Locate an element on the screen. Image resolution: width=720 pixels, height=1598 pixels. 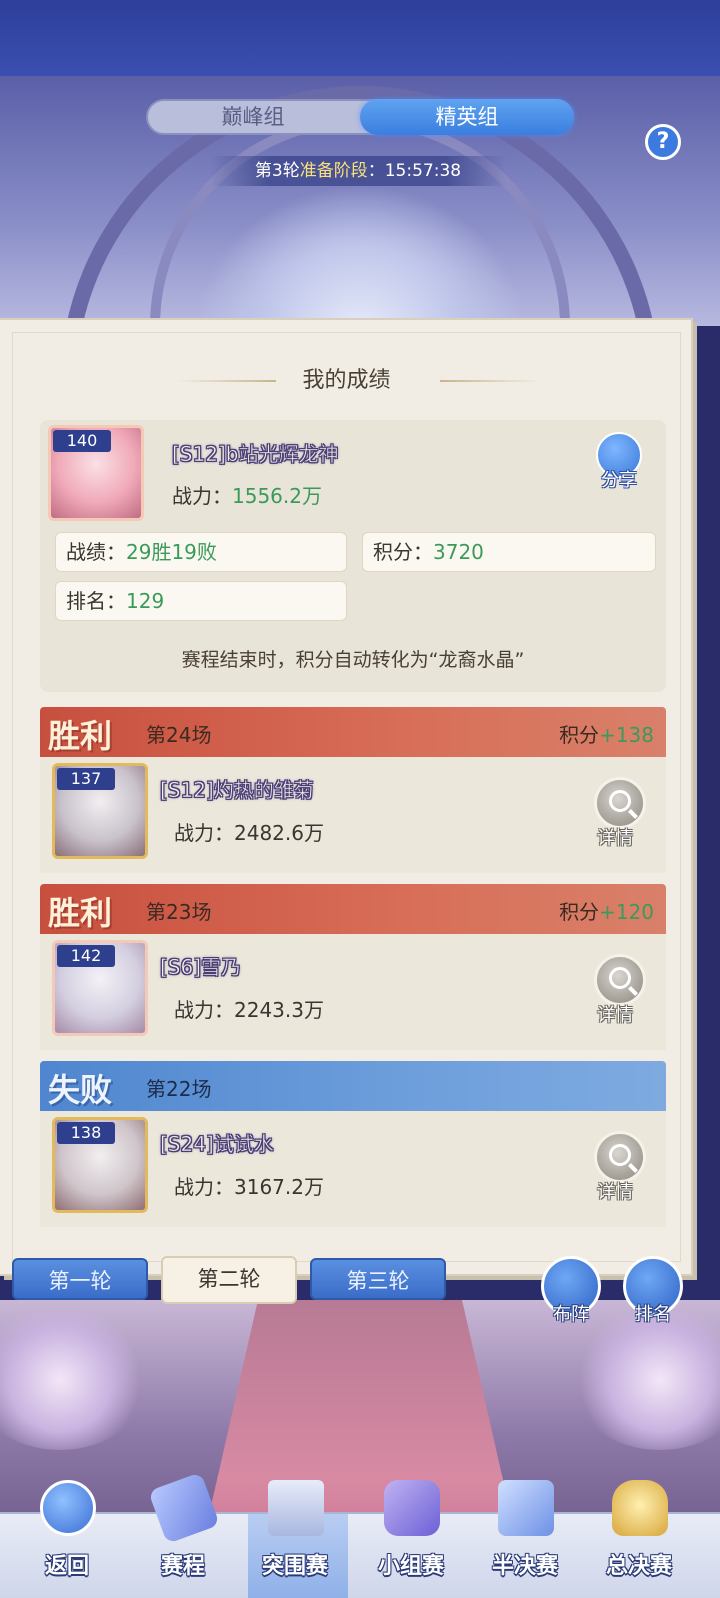
tab-elite-group: 精英组 is located at coordinates (467, 117).